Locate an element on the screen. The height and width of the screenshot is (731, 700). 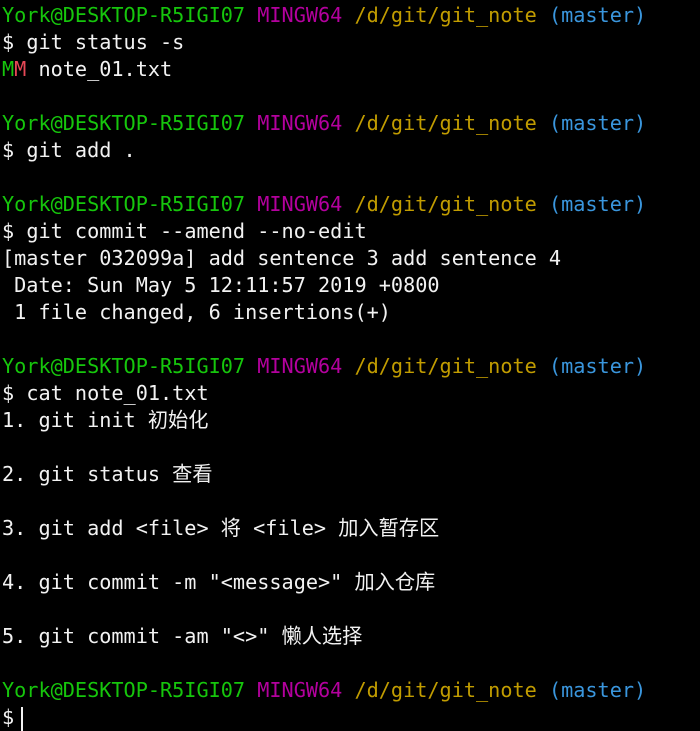
commit-summary-line: 1 file changed, 6 insertions(+) is located at coordinates (196, 312).